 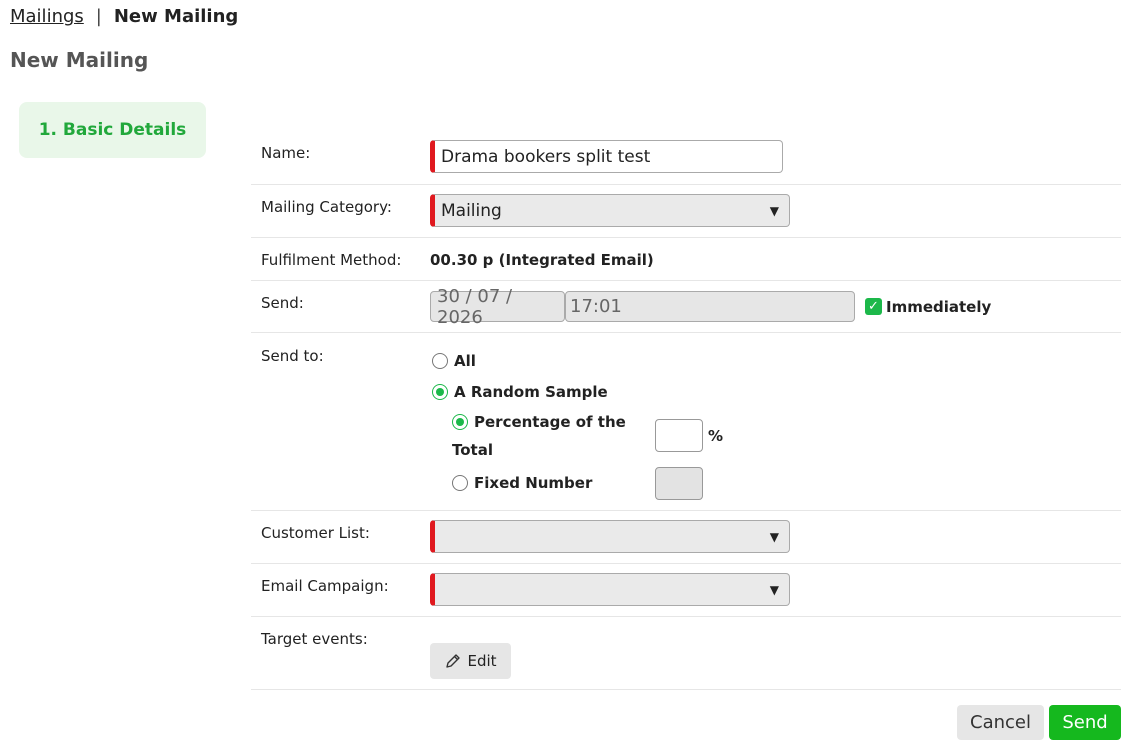 I want to click on radio-fixed-number: Fixed Number, so click(x=522, y=483).